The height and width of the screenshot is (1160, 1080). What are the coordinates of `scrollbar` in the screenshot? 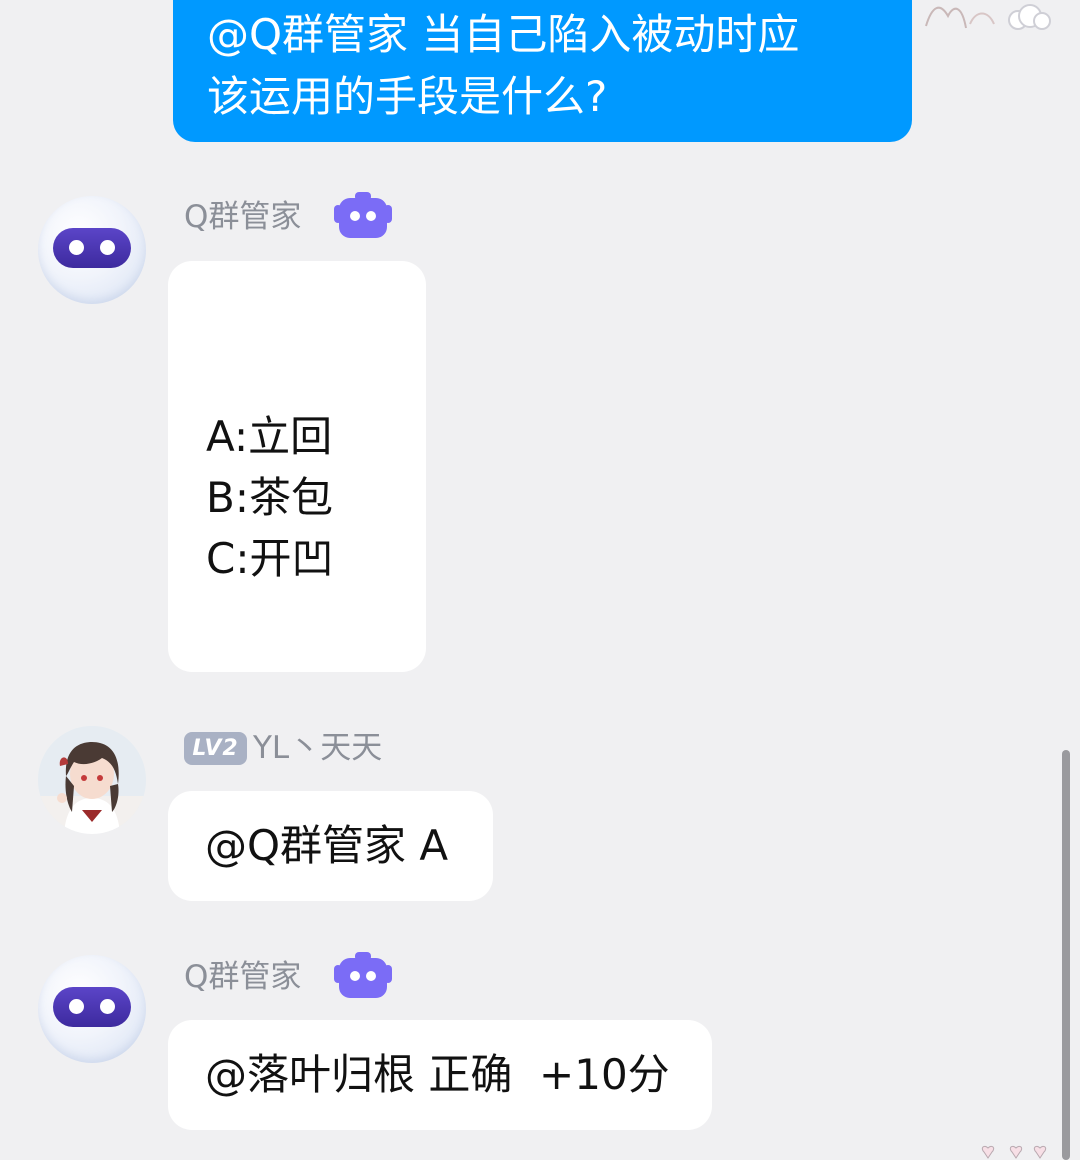 It's located at (1066, 955).